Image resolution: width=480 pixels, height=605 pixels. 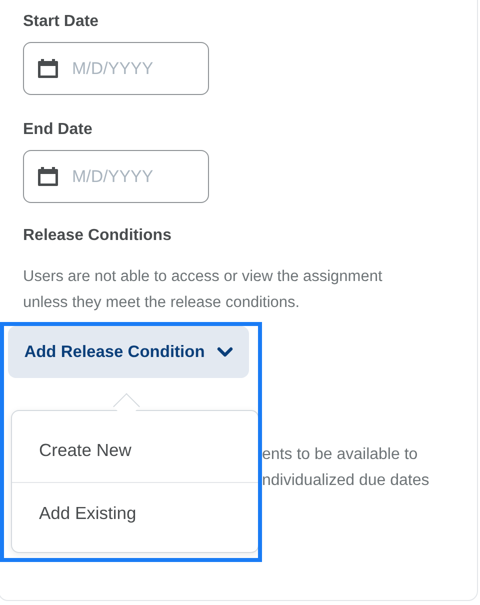 What do you see at coordinates (135, 513) in the screenshot?
I see `menu-item: Add Existing` at bounding box center [135, 513].